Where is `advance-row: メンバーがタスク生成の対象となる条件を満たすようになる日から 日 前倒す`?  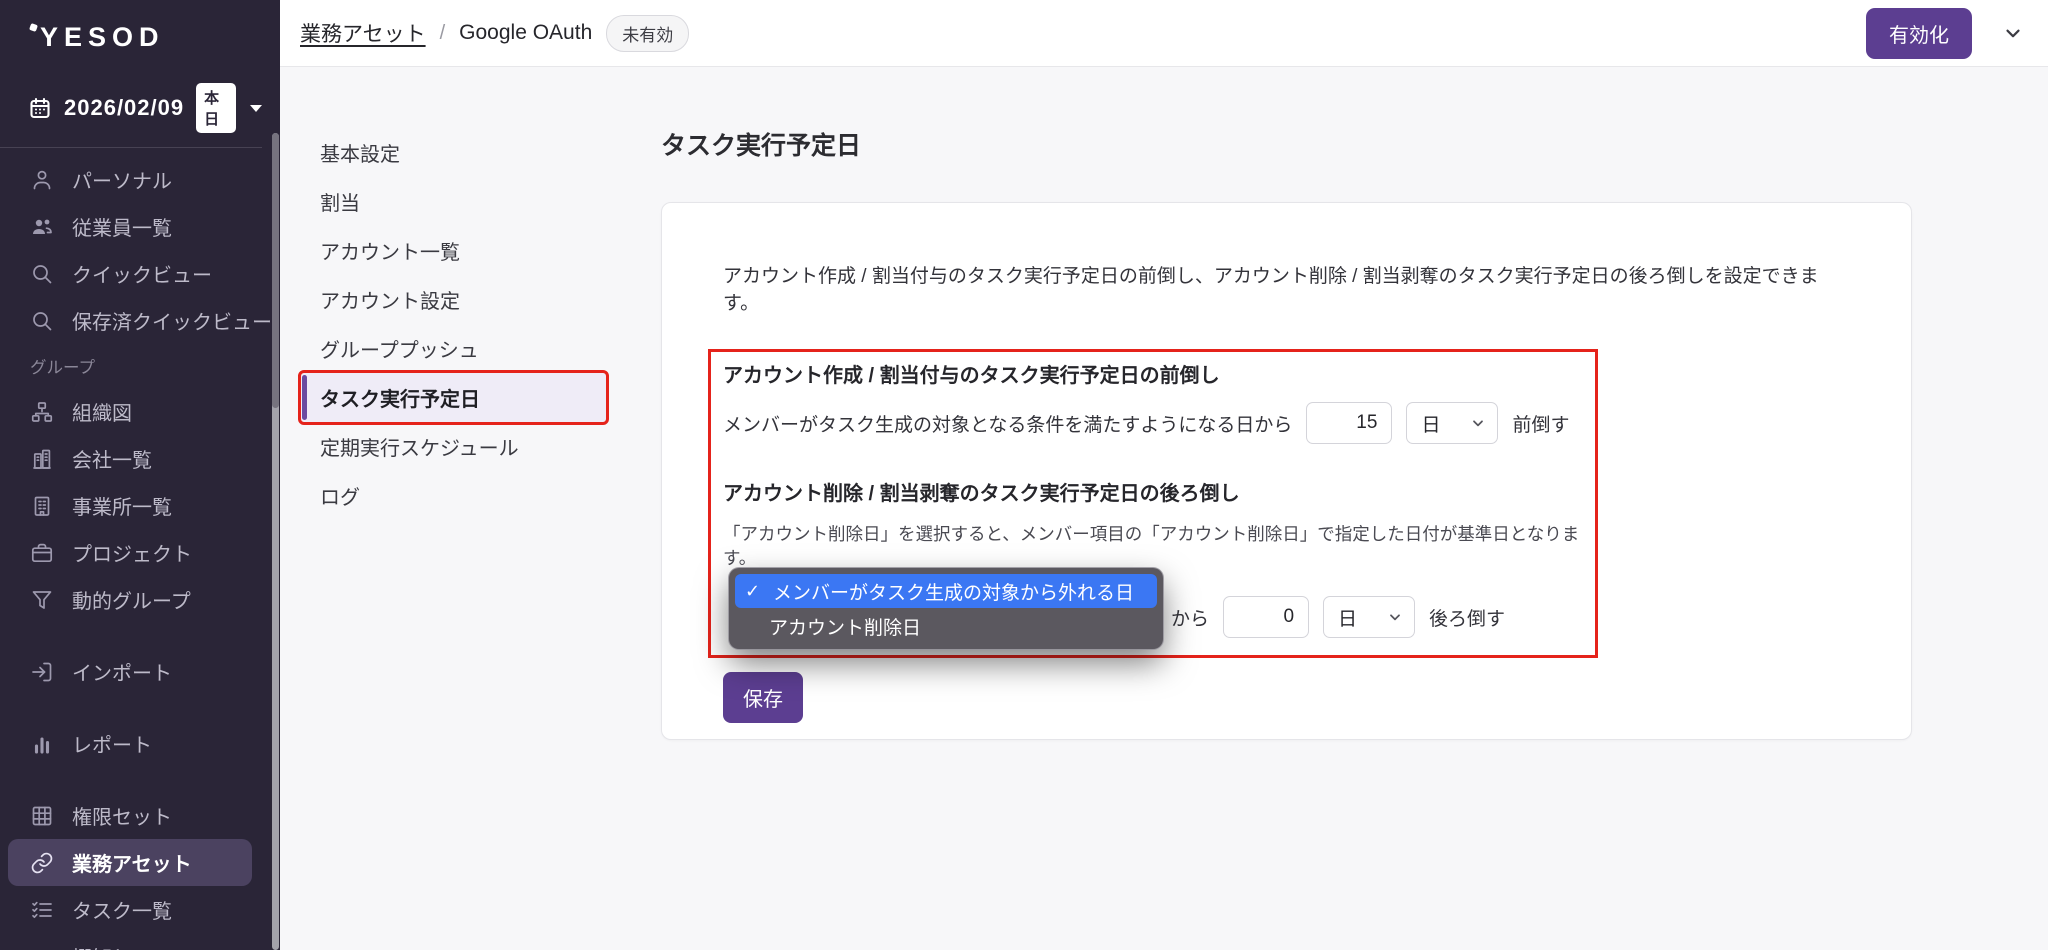 advance-row: メンバーがタスク生成の対象となる条件を満たすようになる日から 日 前倒す is located at coordinates (1159, 423).